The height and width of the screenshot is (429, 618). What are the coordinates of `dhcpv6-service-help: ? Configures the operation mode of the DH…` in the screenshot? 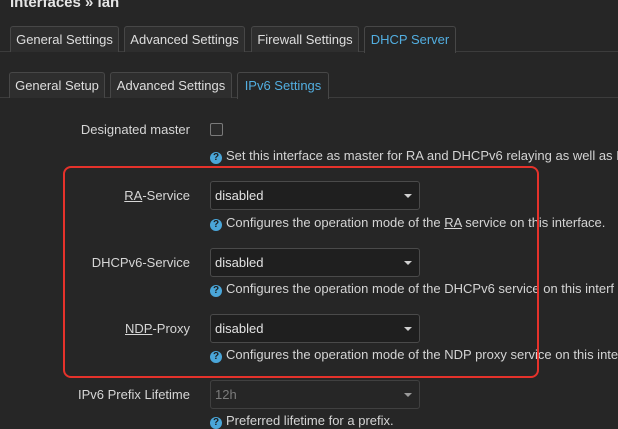 It's located at (412, 289).